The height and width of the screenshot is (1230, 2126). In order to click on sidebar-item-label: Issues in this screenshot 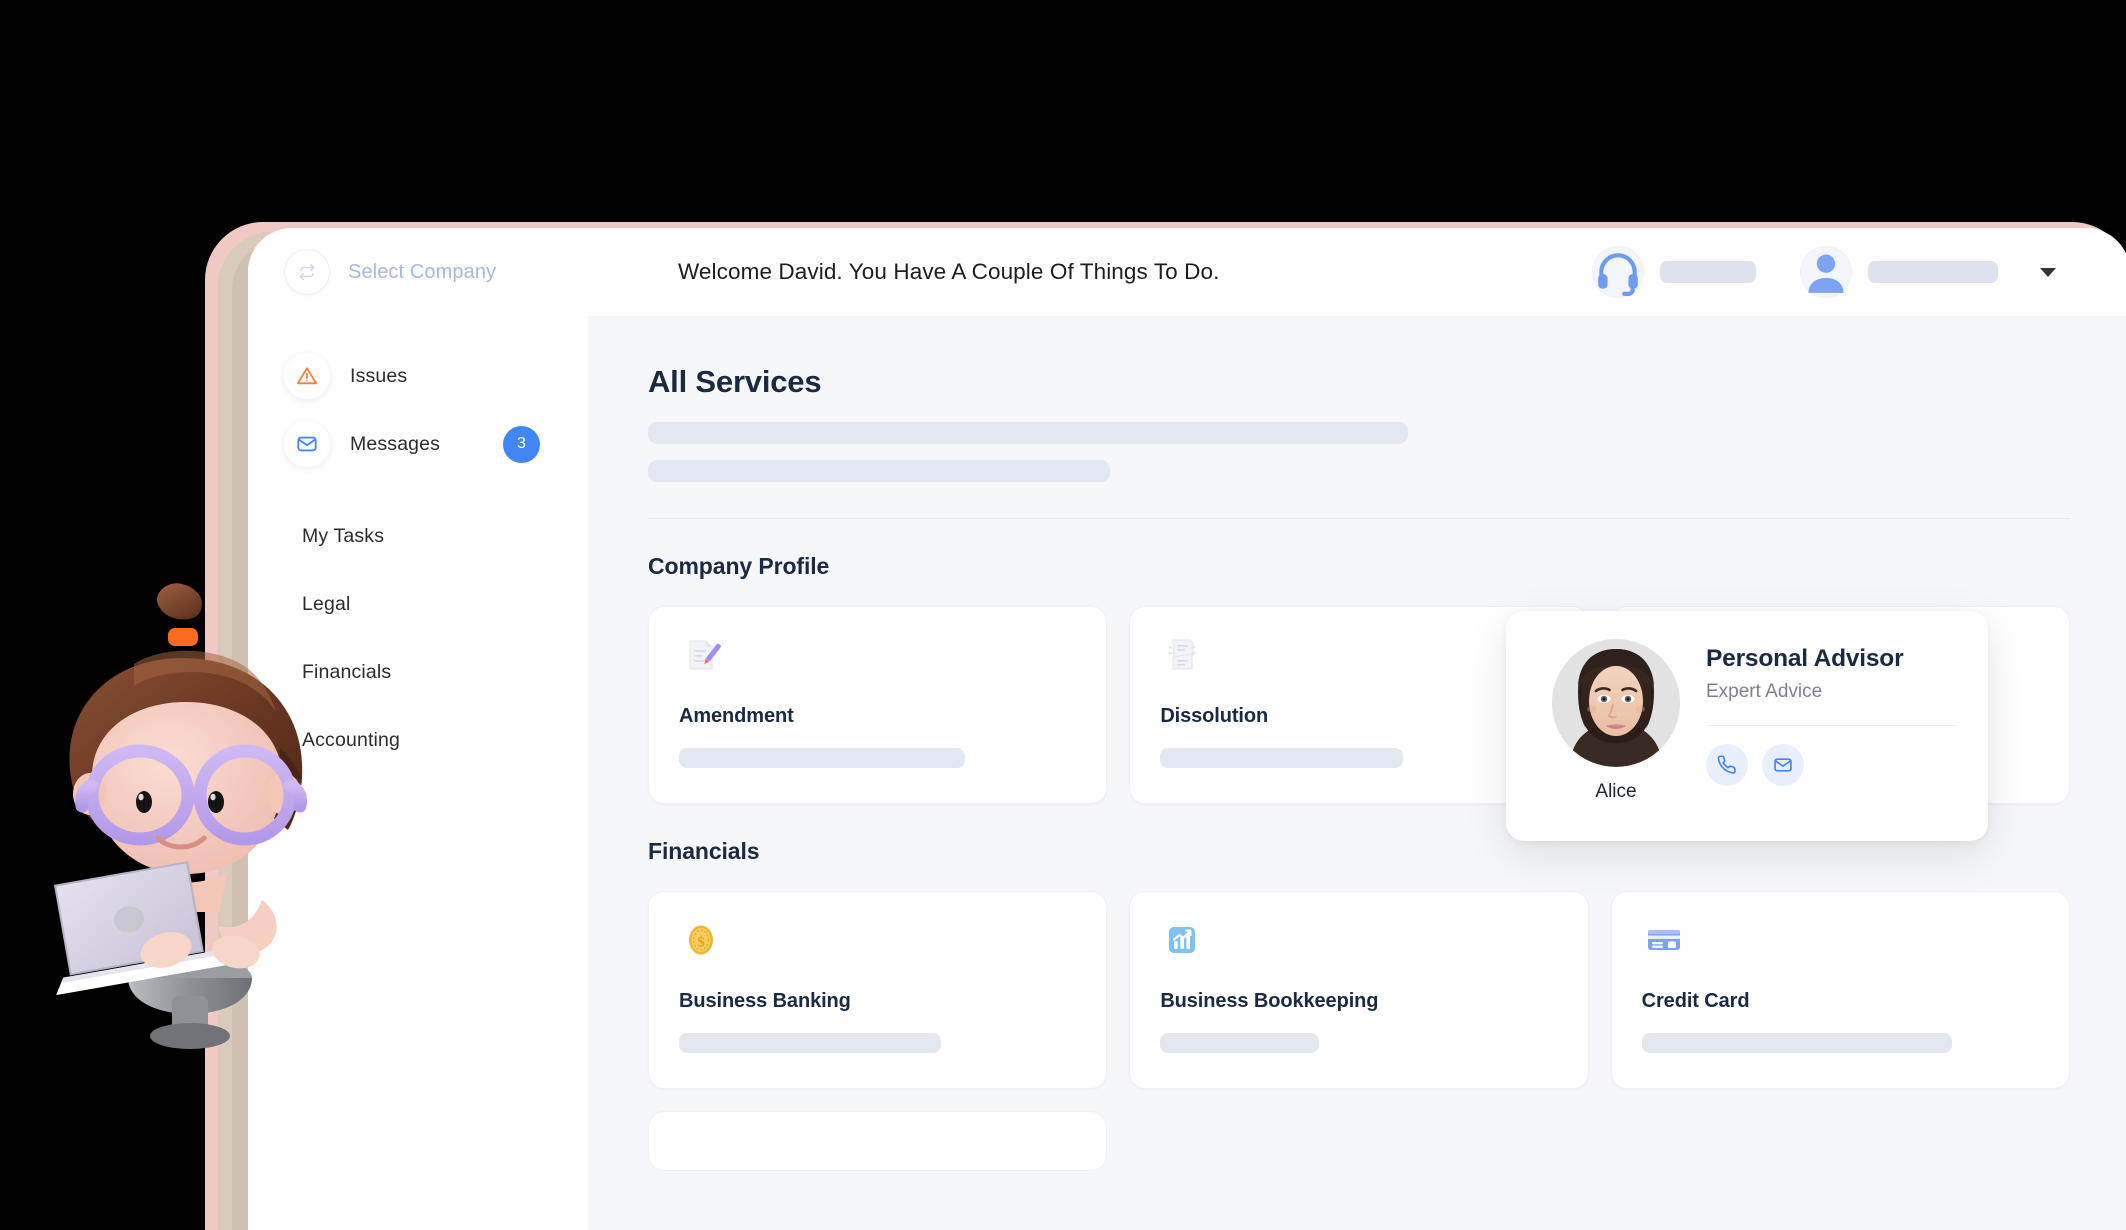, I will do `click(379, 375)`.